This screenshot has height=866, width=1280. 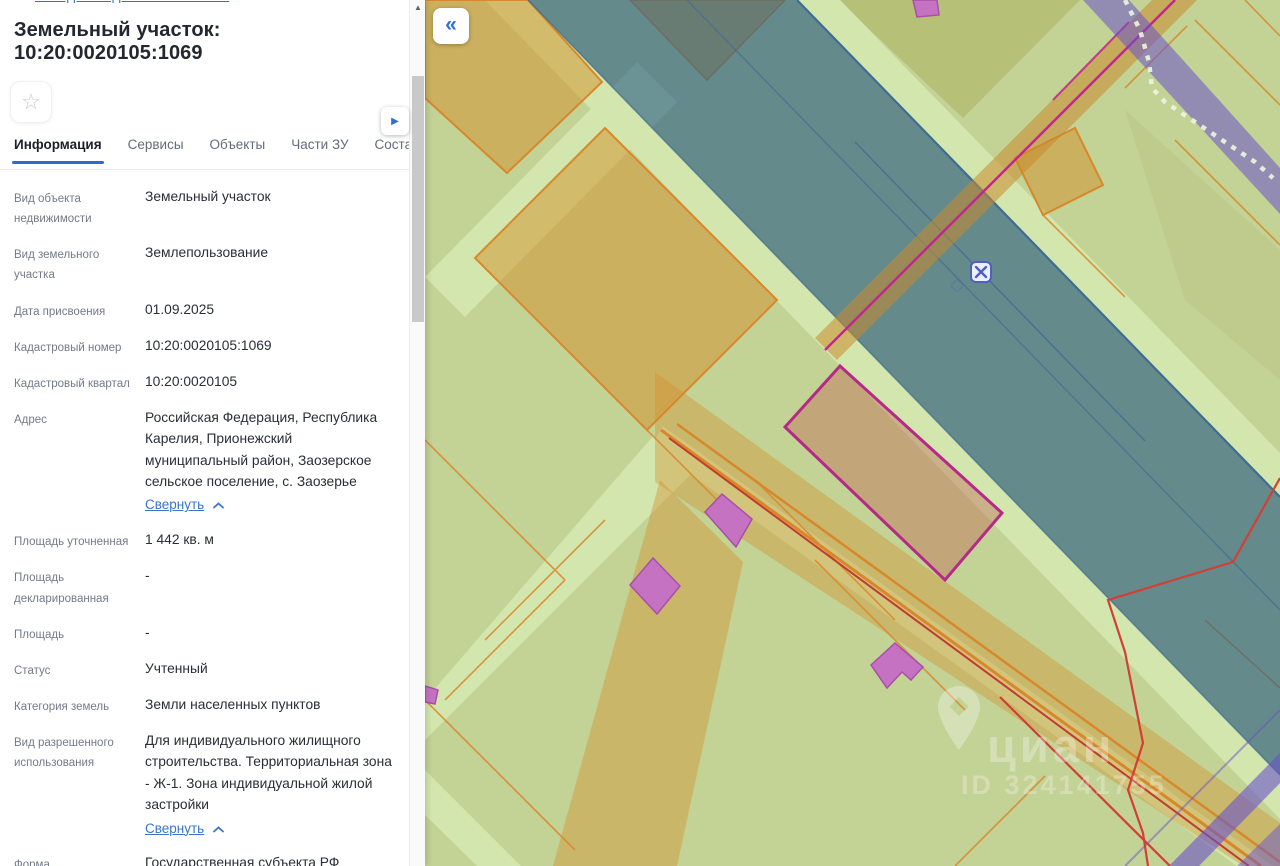 I want to click on field-row: Статус Учтенный, so click(x=208, y=669).